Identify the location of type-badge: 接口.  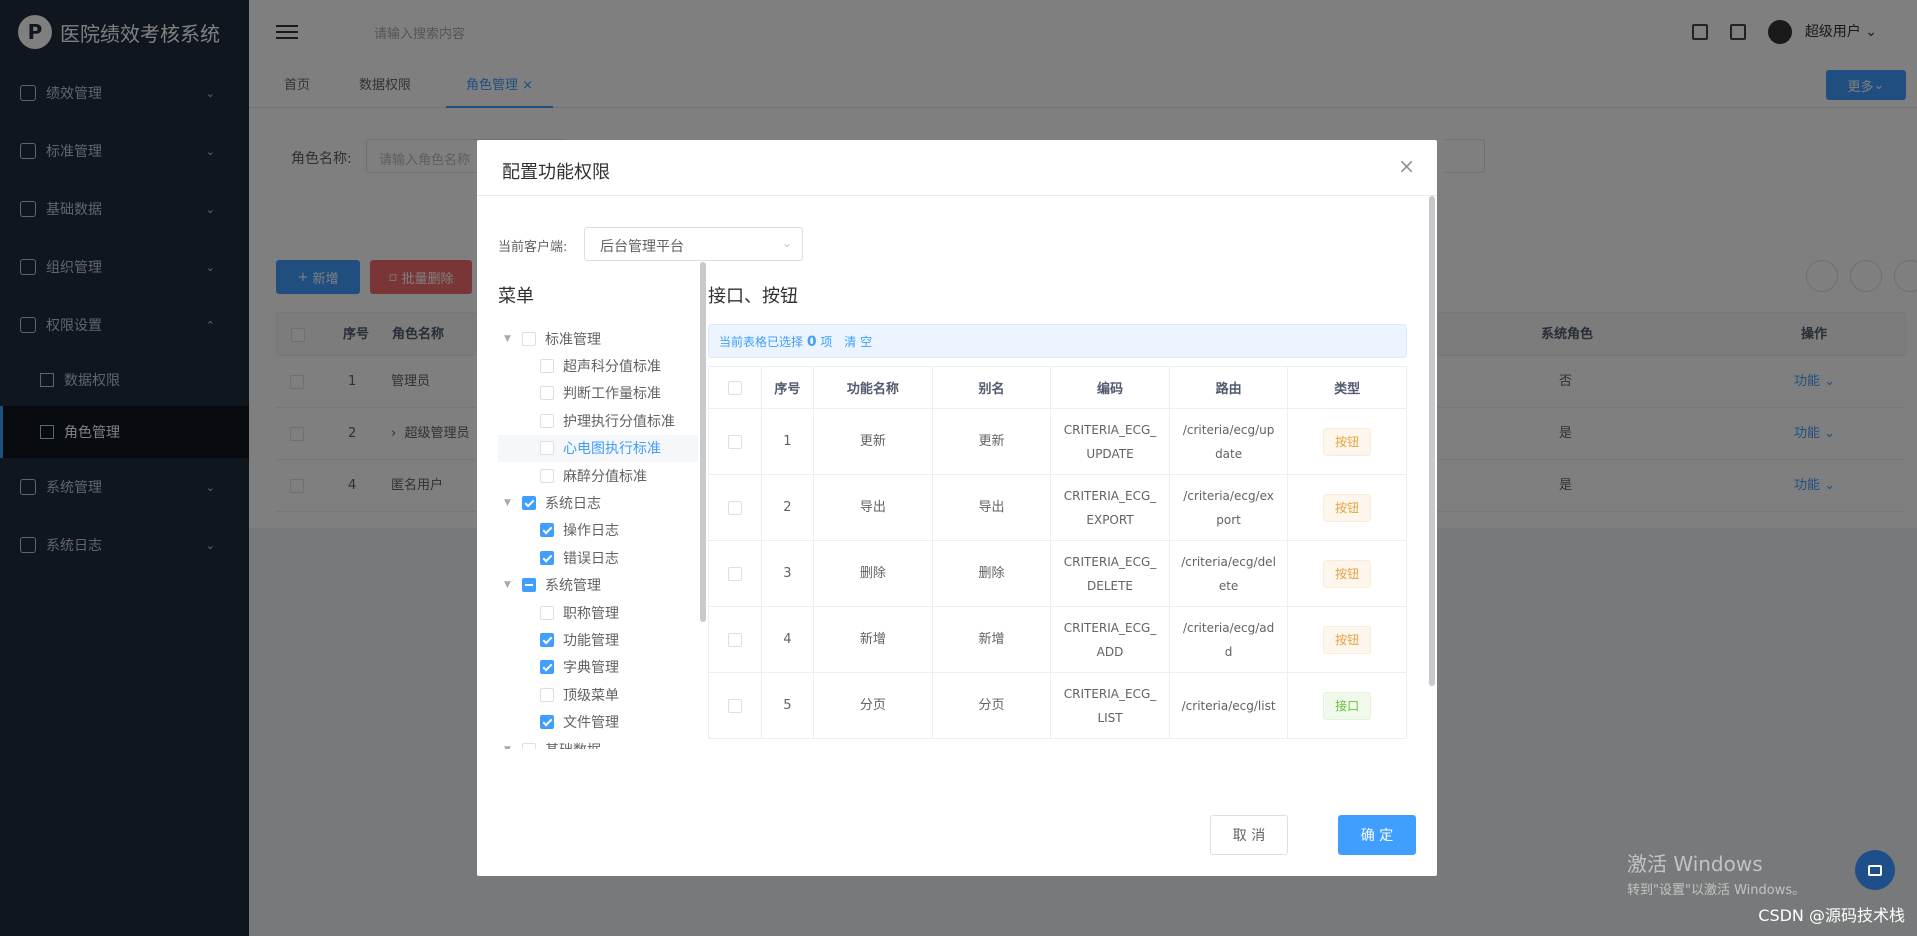
(1347, 705).